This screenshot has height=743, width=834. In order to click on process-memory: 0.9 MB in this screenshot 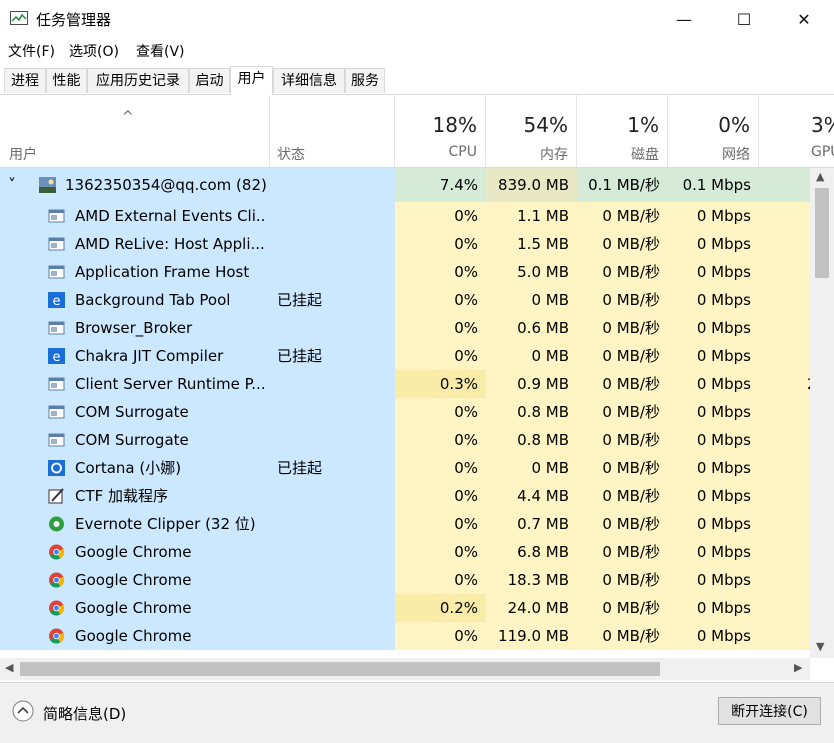, I will do `click(543, 384)`.